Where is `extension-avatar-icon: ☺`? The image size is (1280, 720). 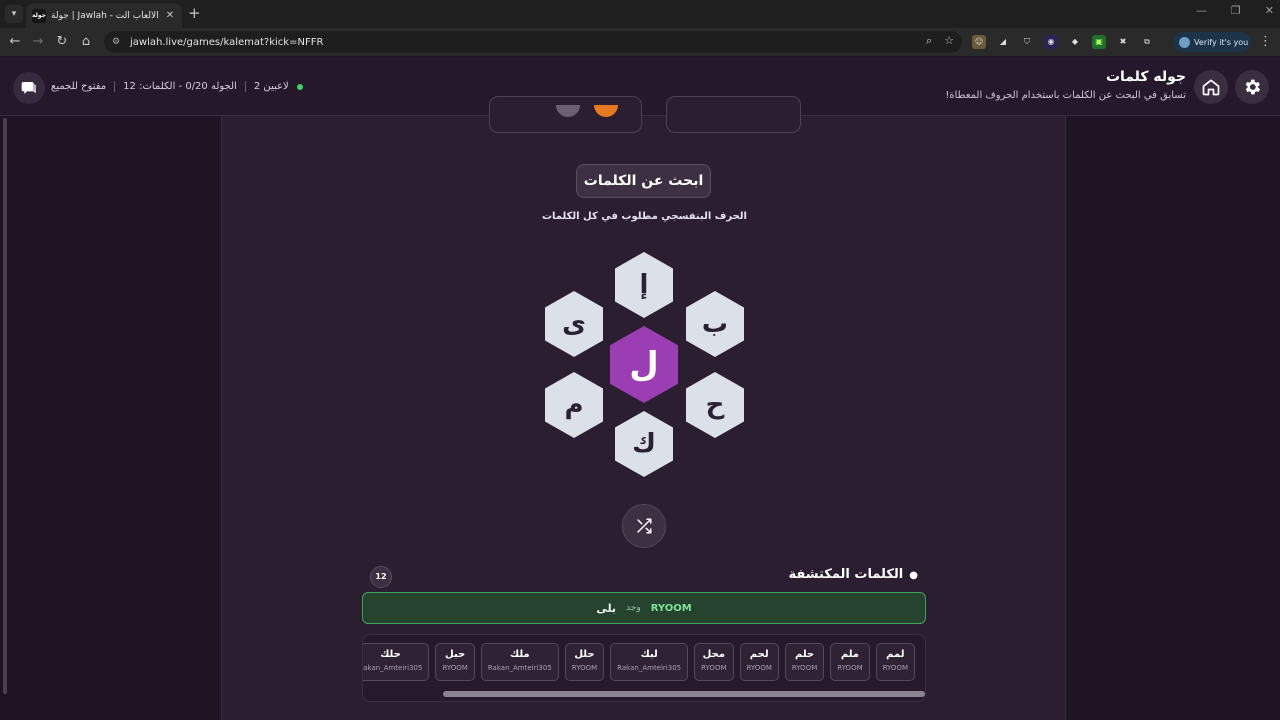
extension-avatar-icon: ☺ is located at coordinates (979, 42).